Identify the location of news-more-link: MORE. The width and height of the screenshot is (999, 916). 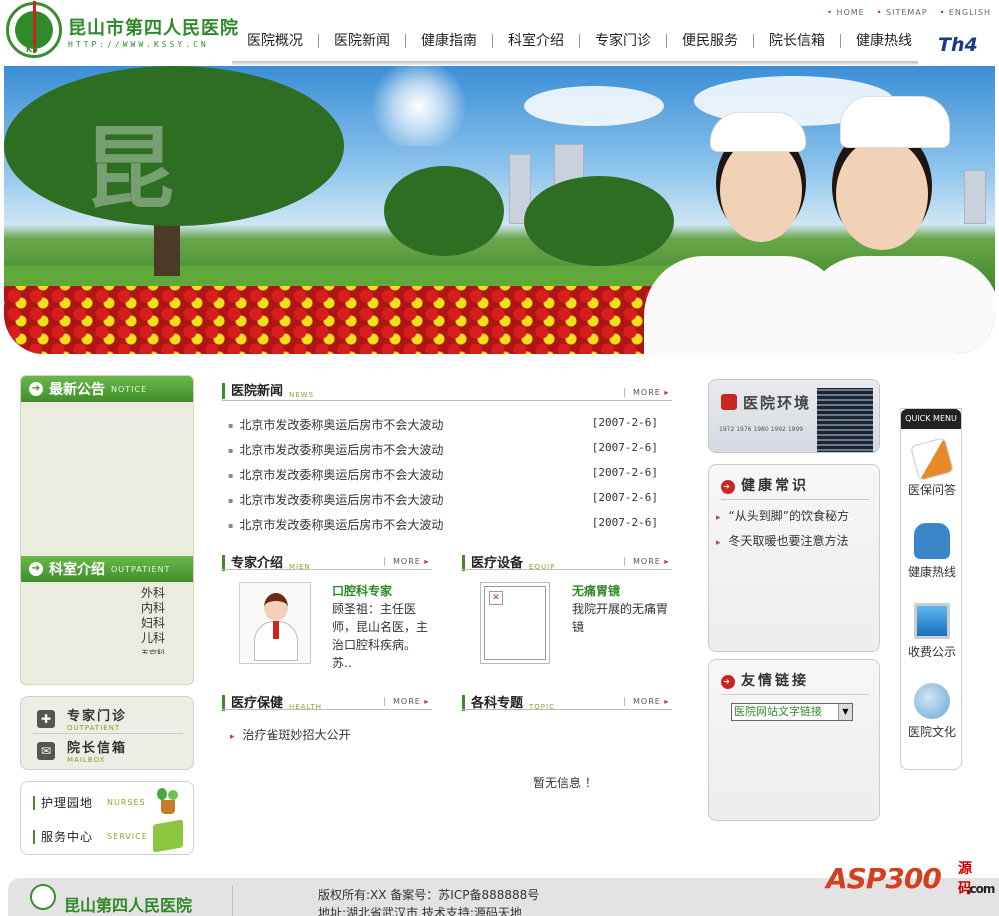
(646, 392).